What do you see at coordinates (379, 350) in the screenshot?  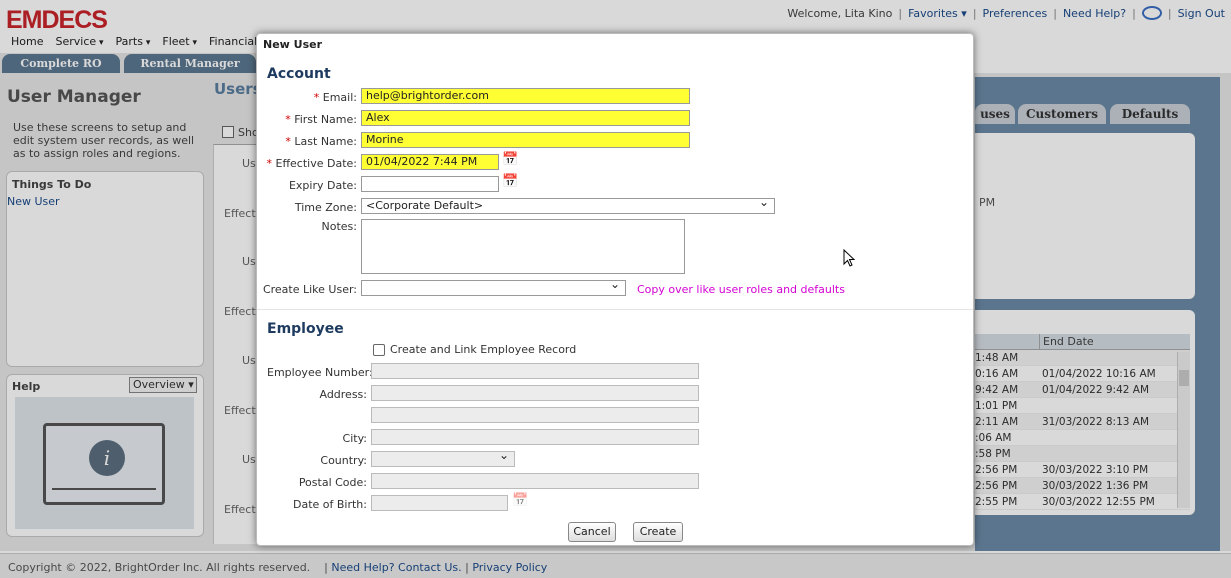 I see `create-link-employee-checkbox` at bounding box center [379, 350].